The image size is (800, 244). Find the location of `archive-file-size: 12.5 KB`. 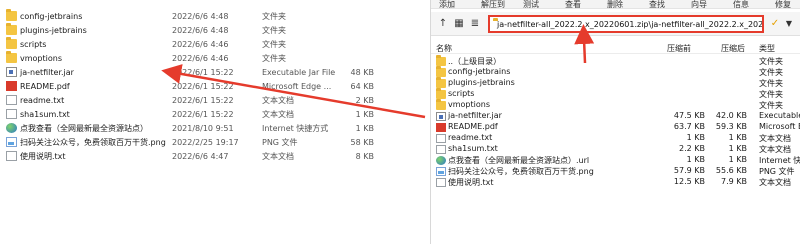

archive-file-size: 12.5 KB is located at coordinates (689, 181).